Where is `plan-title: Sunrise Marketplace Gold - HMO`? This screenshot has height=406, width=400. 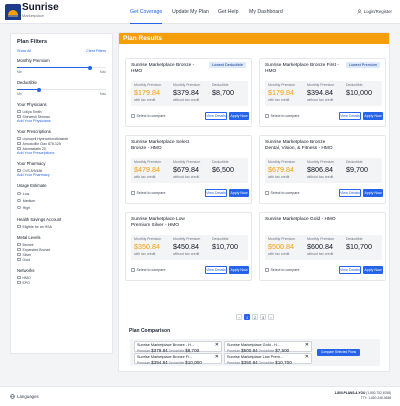 plan-title: Sunrise Marketplace Gold - HMO is located at coordinates (302, 220).